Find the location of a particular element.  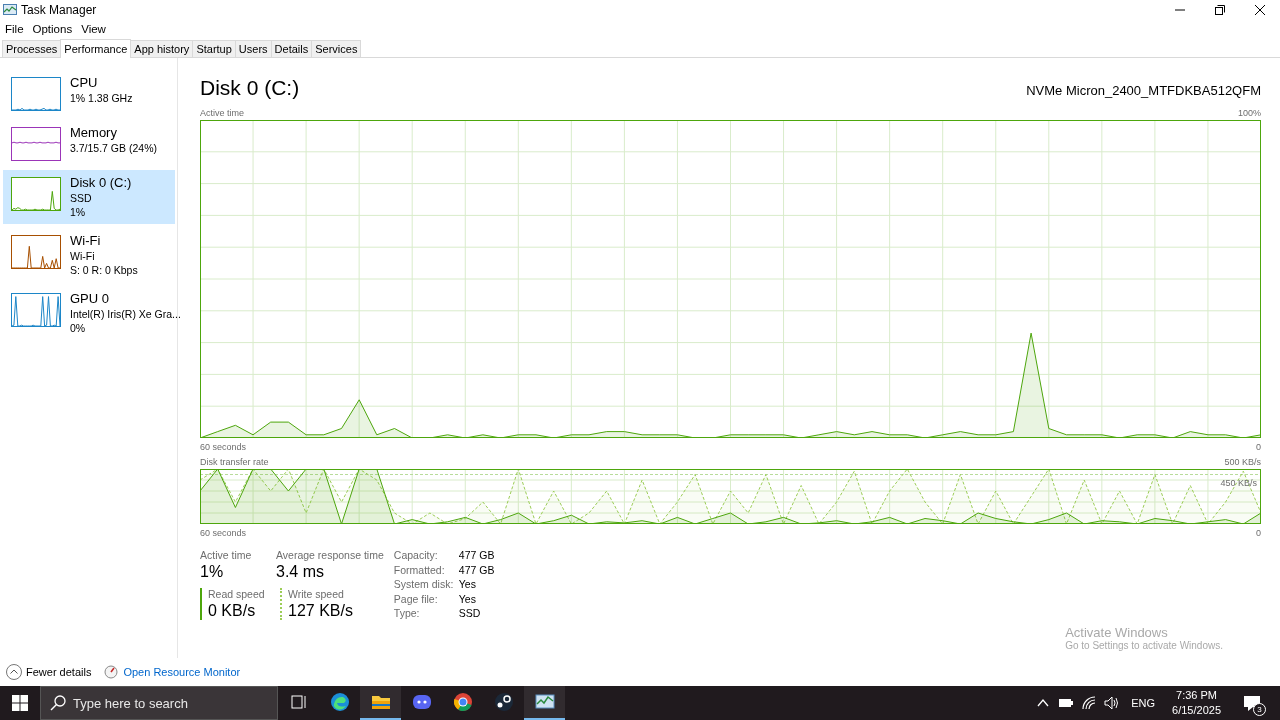

graph-title: Active time is located at coordinates (222, 113).